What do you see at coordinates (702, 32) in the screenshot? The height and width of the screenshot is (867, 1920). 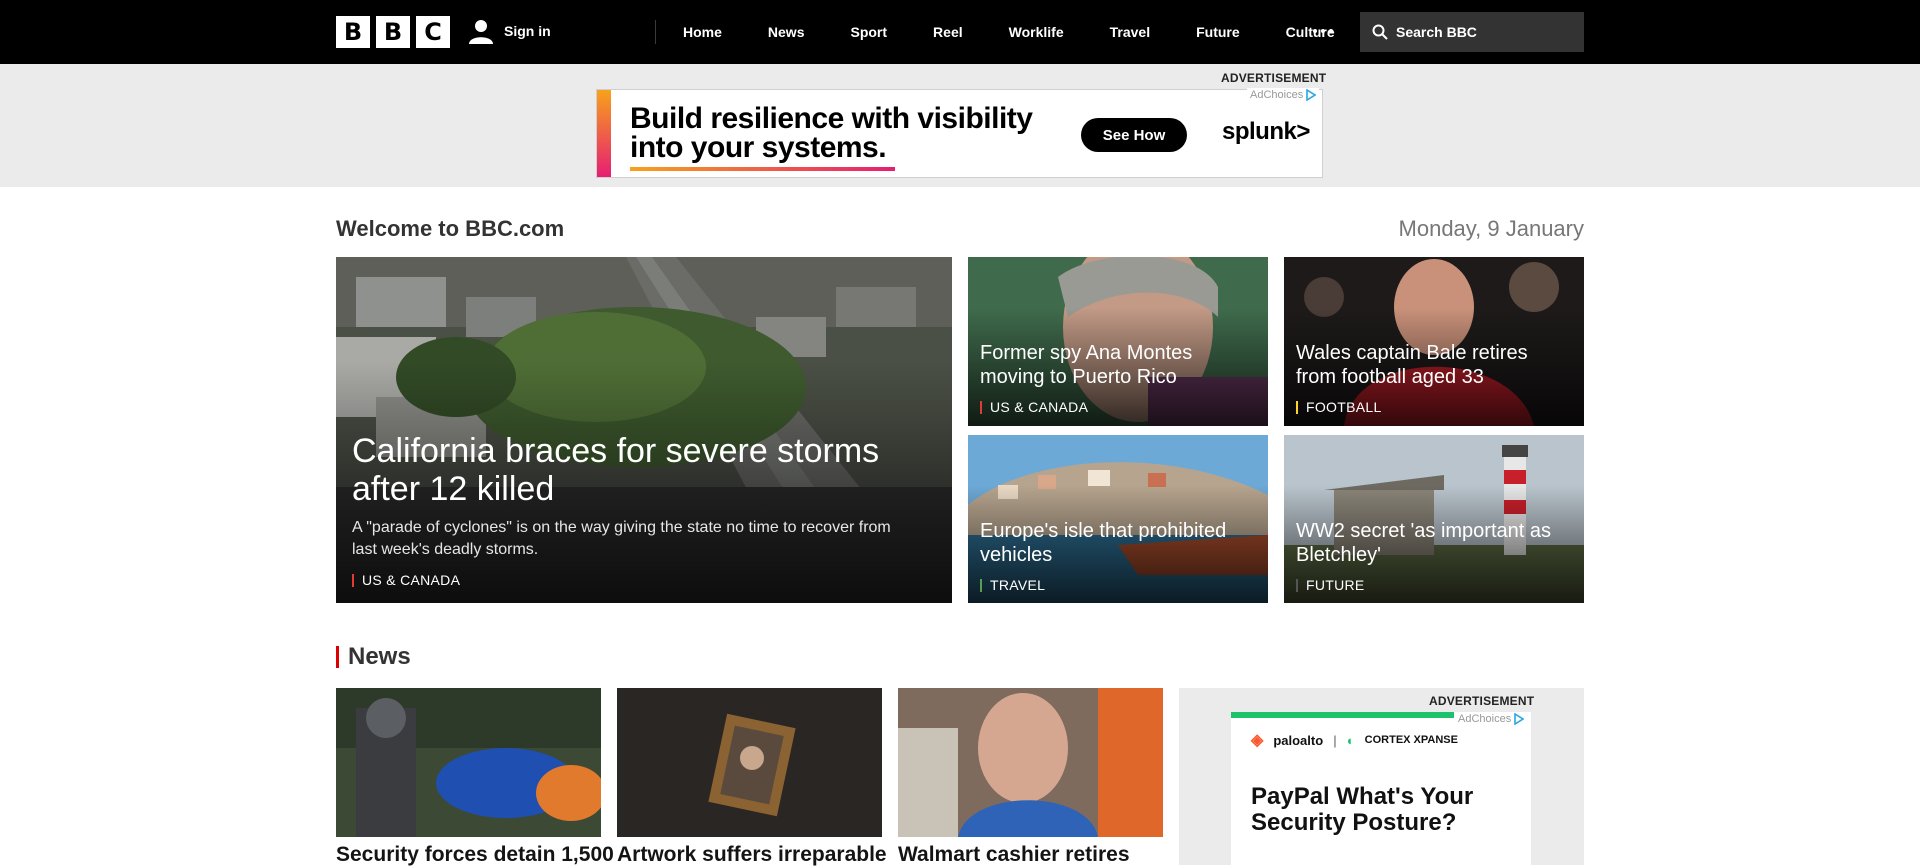 I see `nav-home: Home` at bounding box center [702, 32].